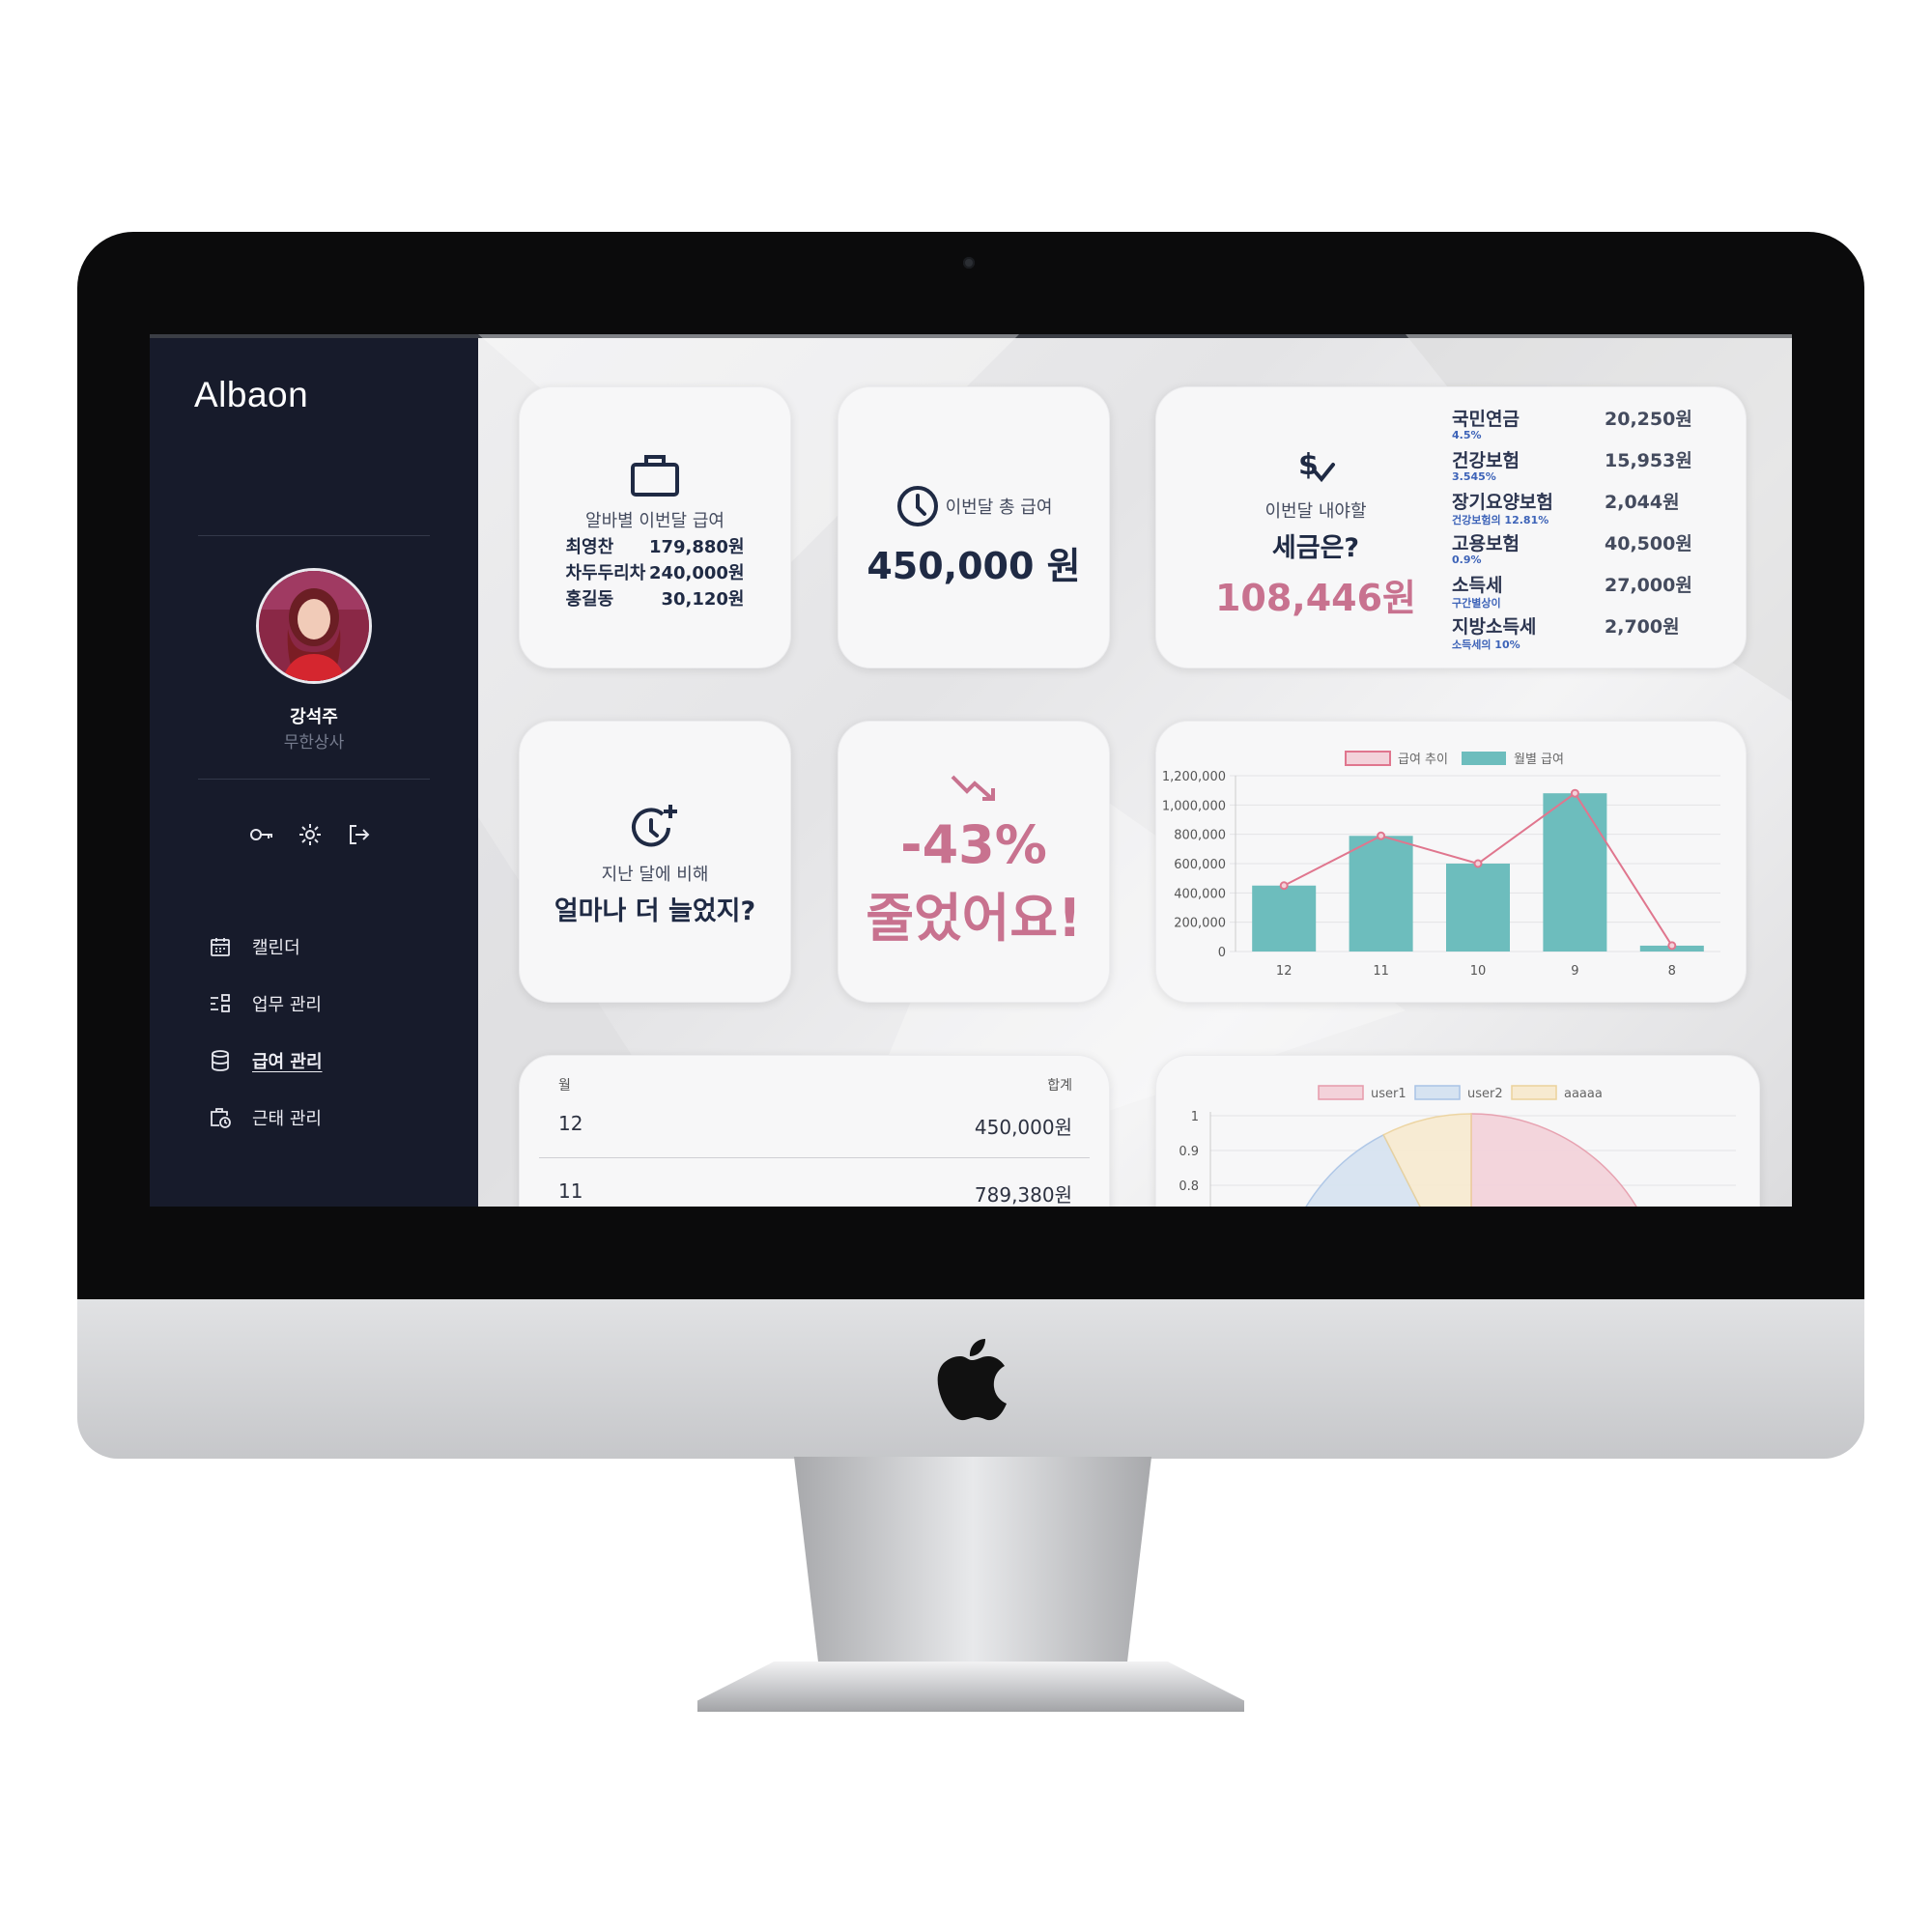 The image size is (1932, 1932). Describe the element at coordinates (1588, 591) in the screenshot. I see `tax-item: 소득세 구간별상이 27,000원` at that location.